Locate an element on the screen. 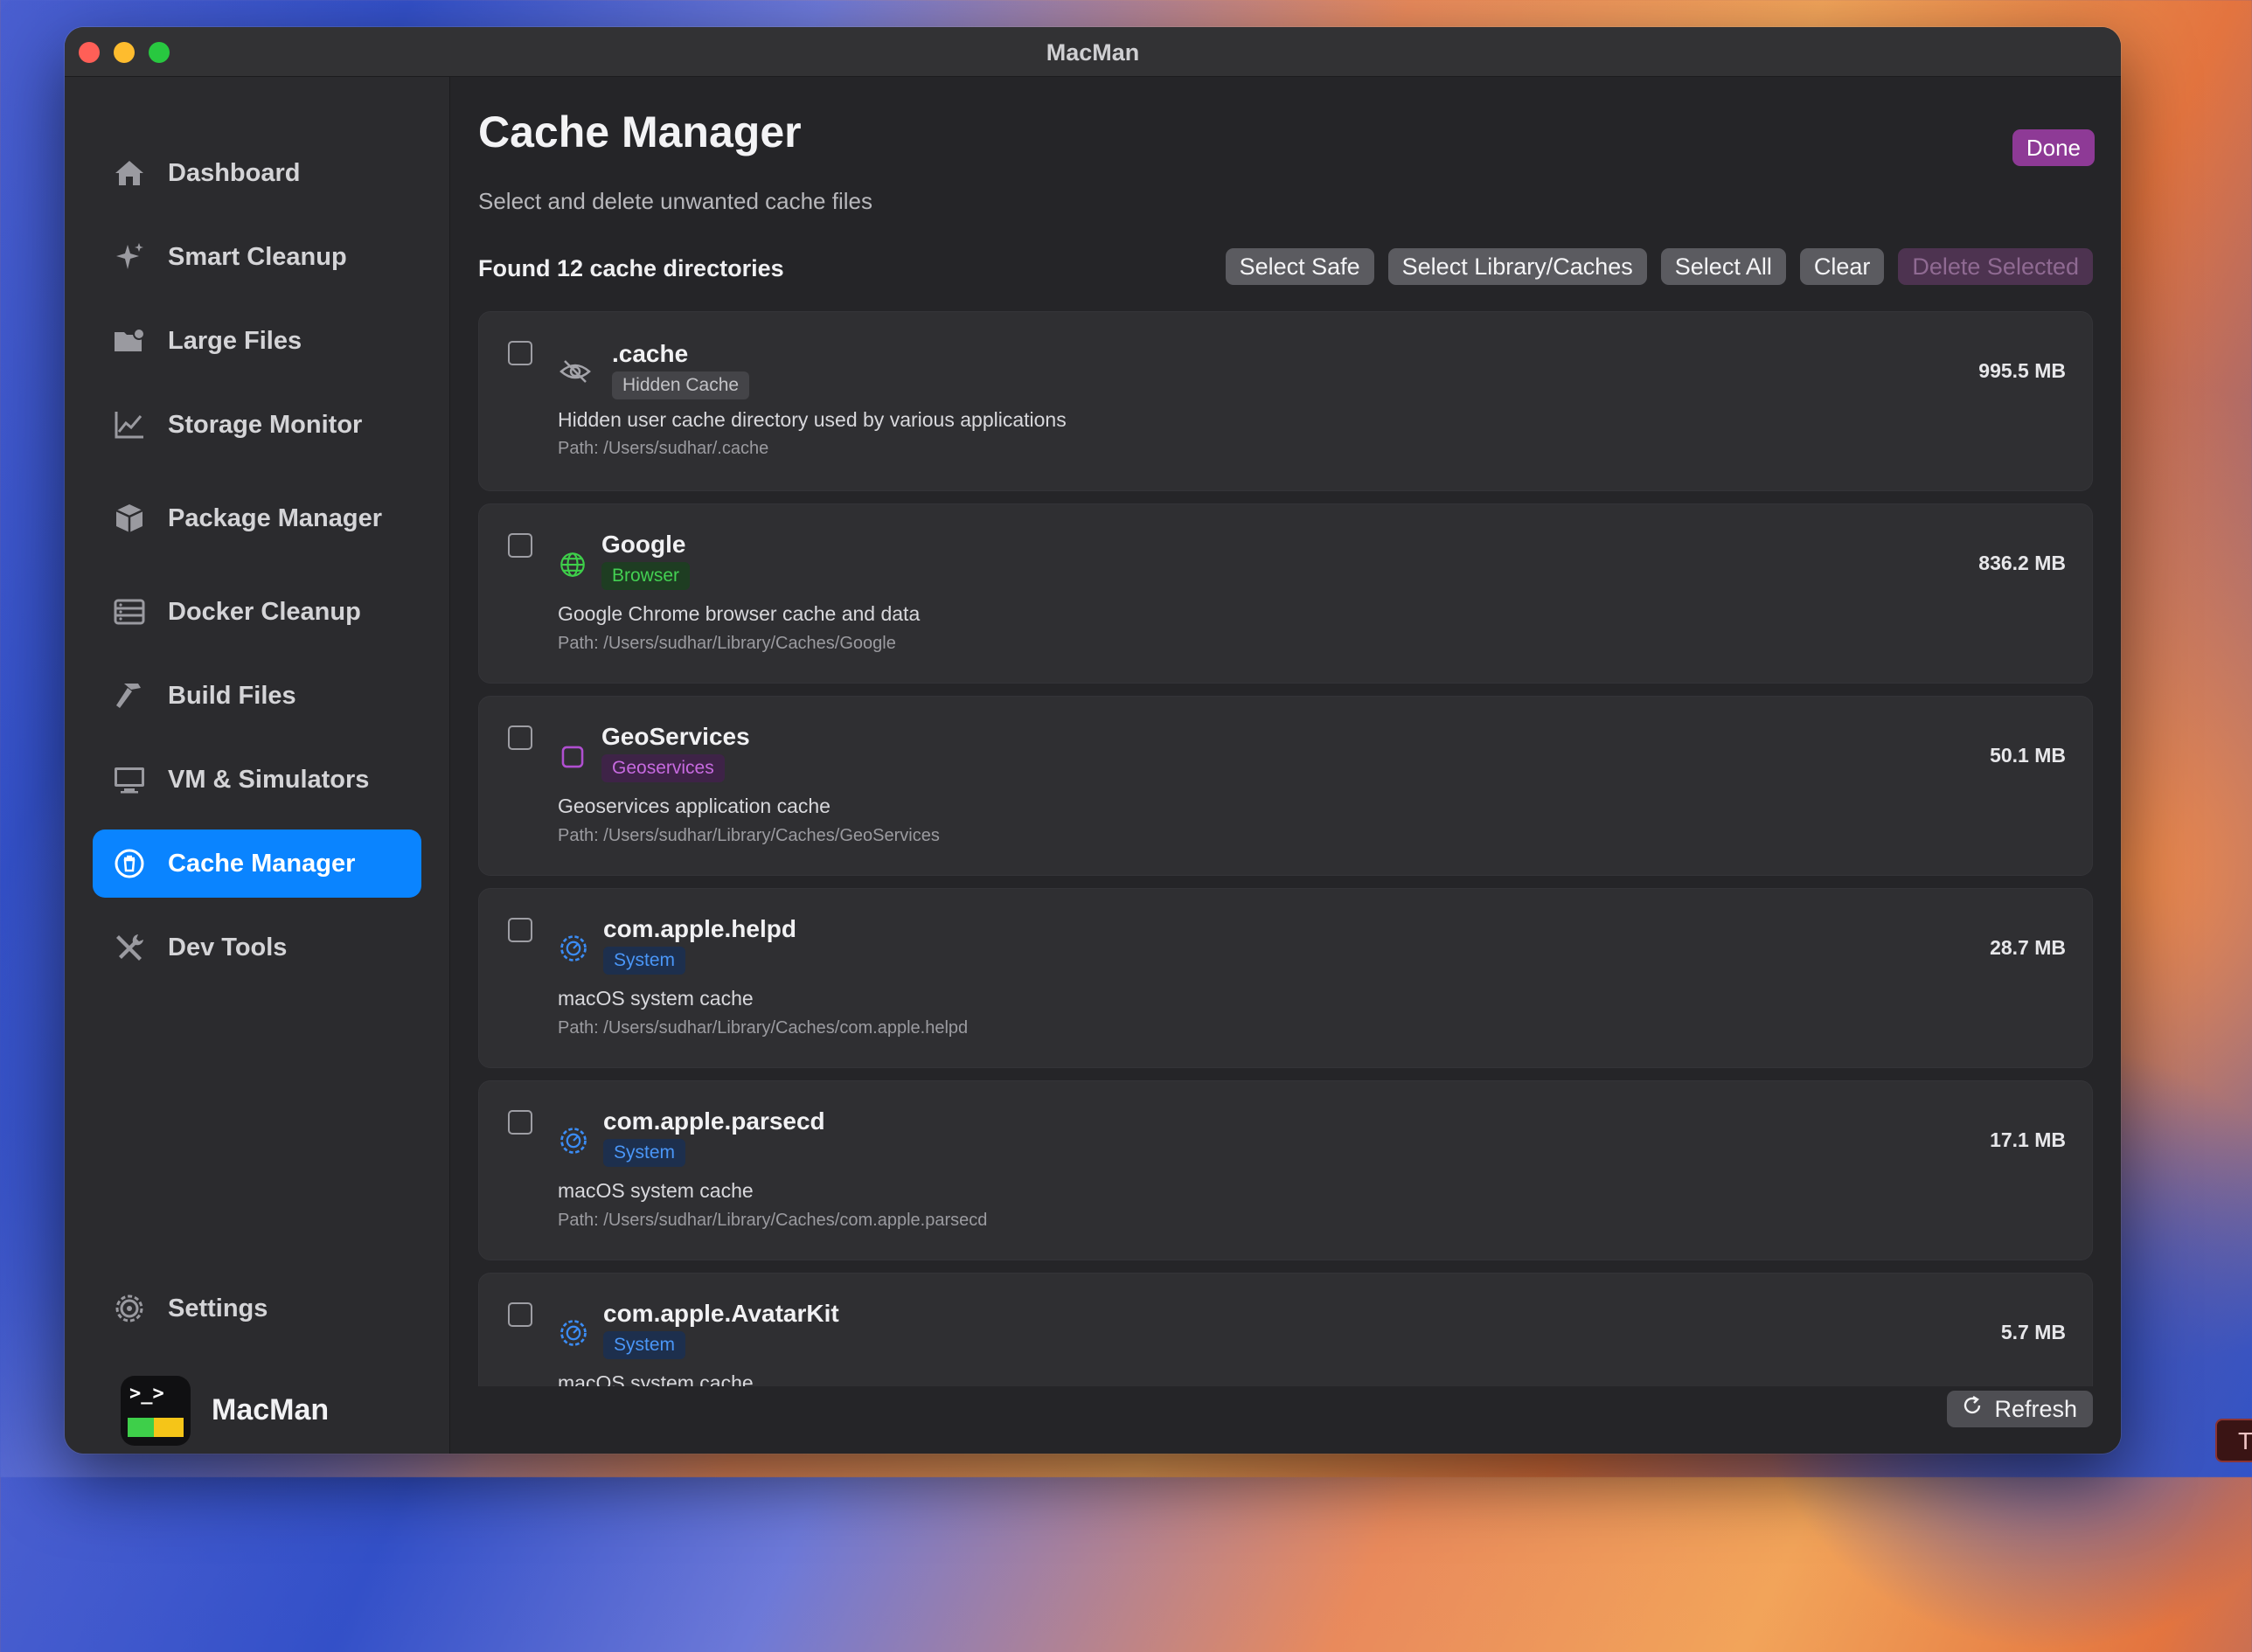  cache-item-name: .cache is located at coordinates (650, 354).